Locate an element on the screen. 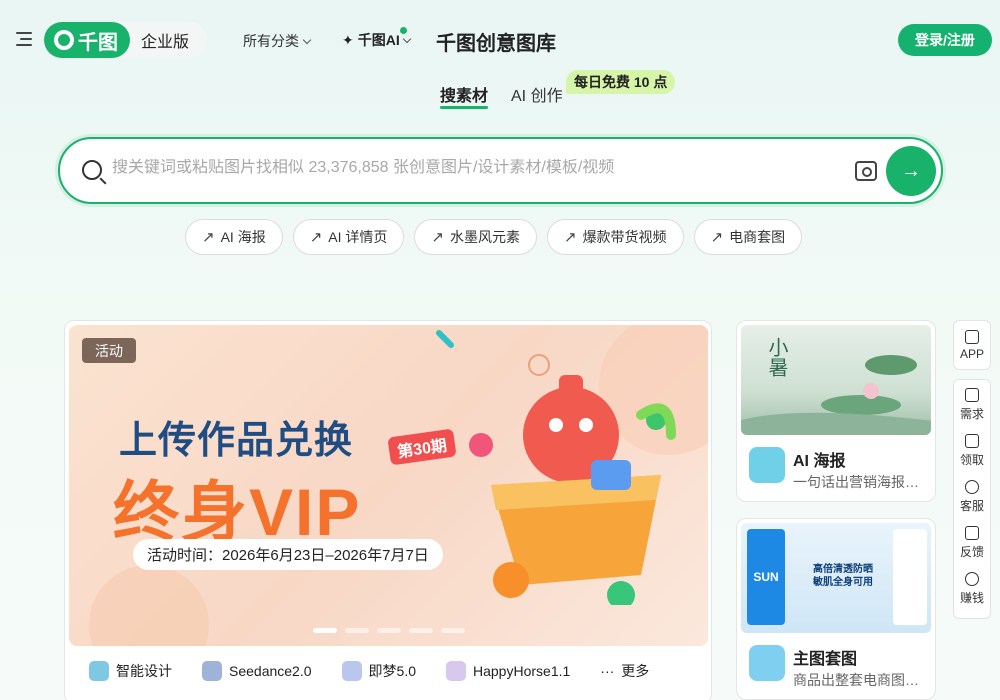 Image resolution: width=1000 pixels, height=700 pixels. camera-icon is located at coordinates (866, 171).